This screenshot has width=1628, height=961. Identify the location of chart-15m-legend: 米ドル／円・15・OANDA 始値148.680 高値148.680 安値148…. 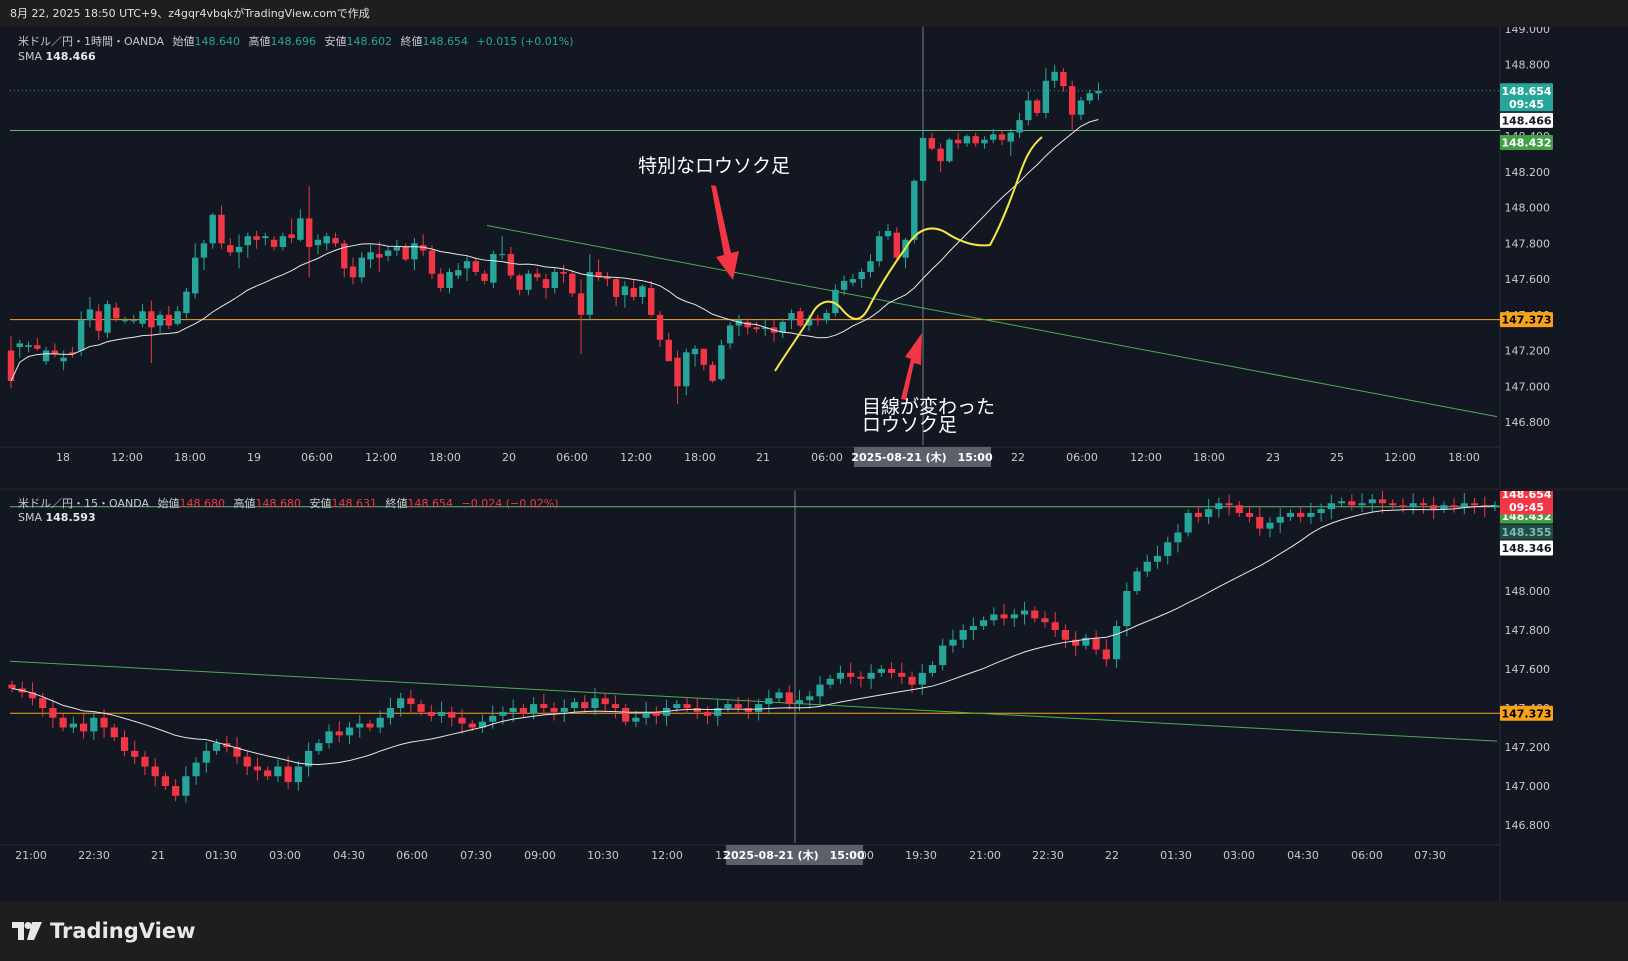
(288, 503).